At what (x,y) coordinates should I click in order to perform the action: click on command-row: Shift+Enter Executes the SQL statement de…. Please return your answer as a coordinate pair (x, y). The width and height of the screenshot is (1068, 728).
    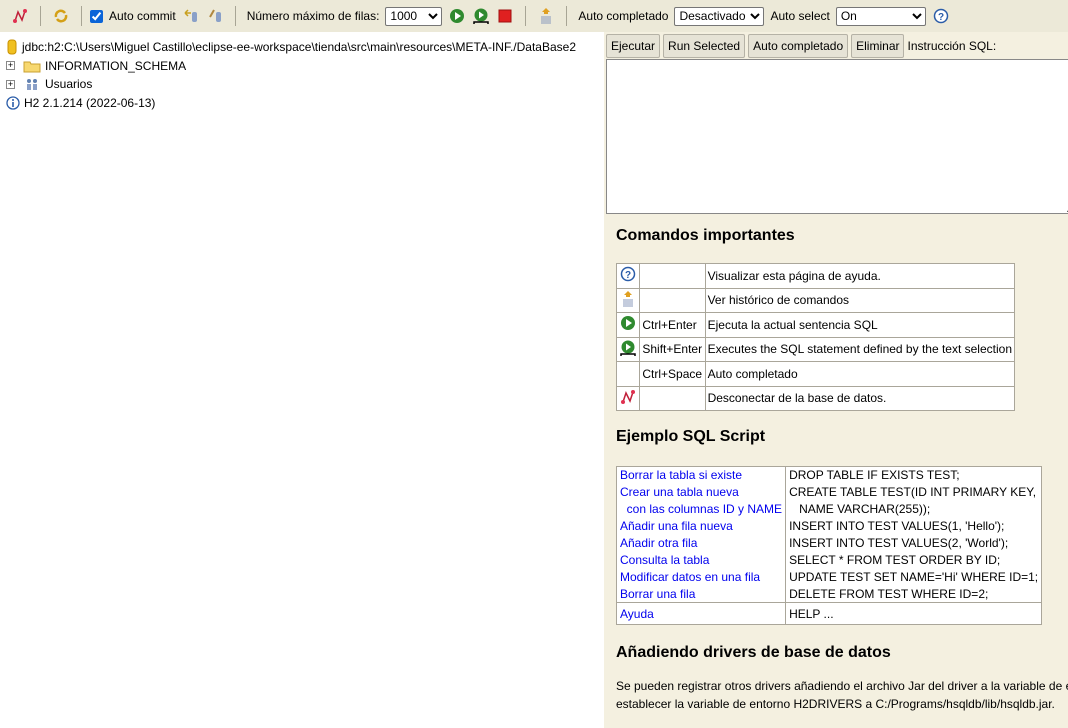
    Looking at the image, I should click on (815, 349).